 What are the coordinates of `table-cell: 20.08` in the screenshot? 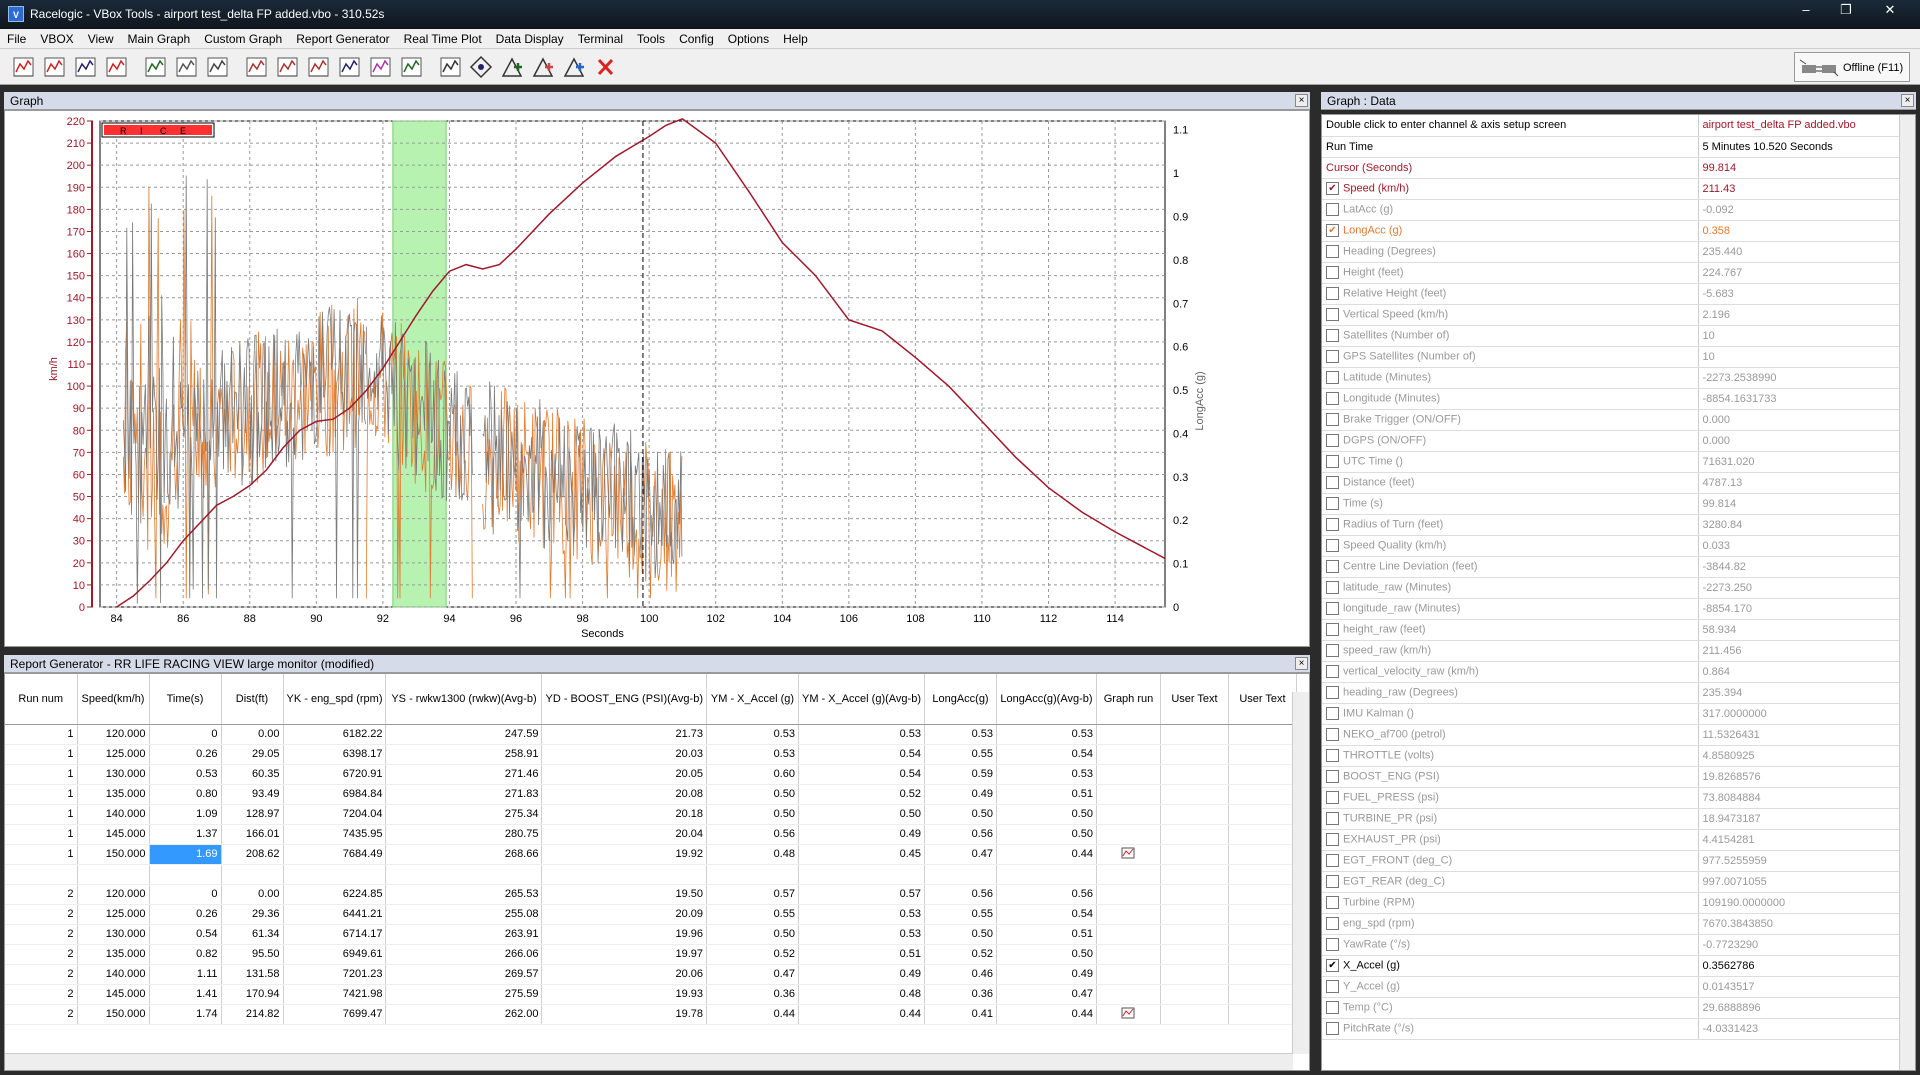 It's located at (624, 794).